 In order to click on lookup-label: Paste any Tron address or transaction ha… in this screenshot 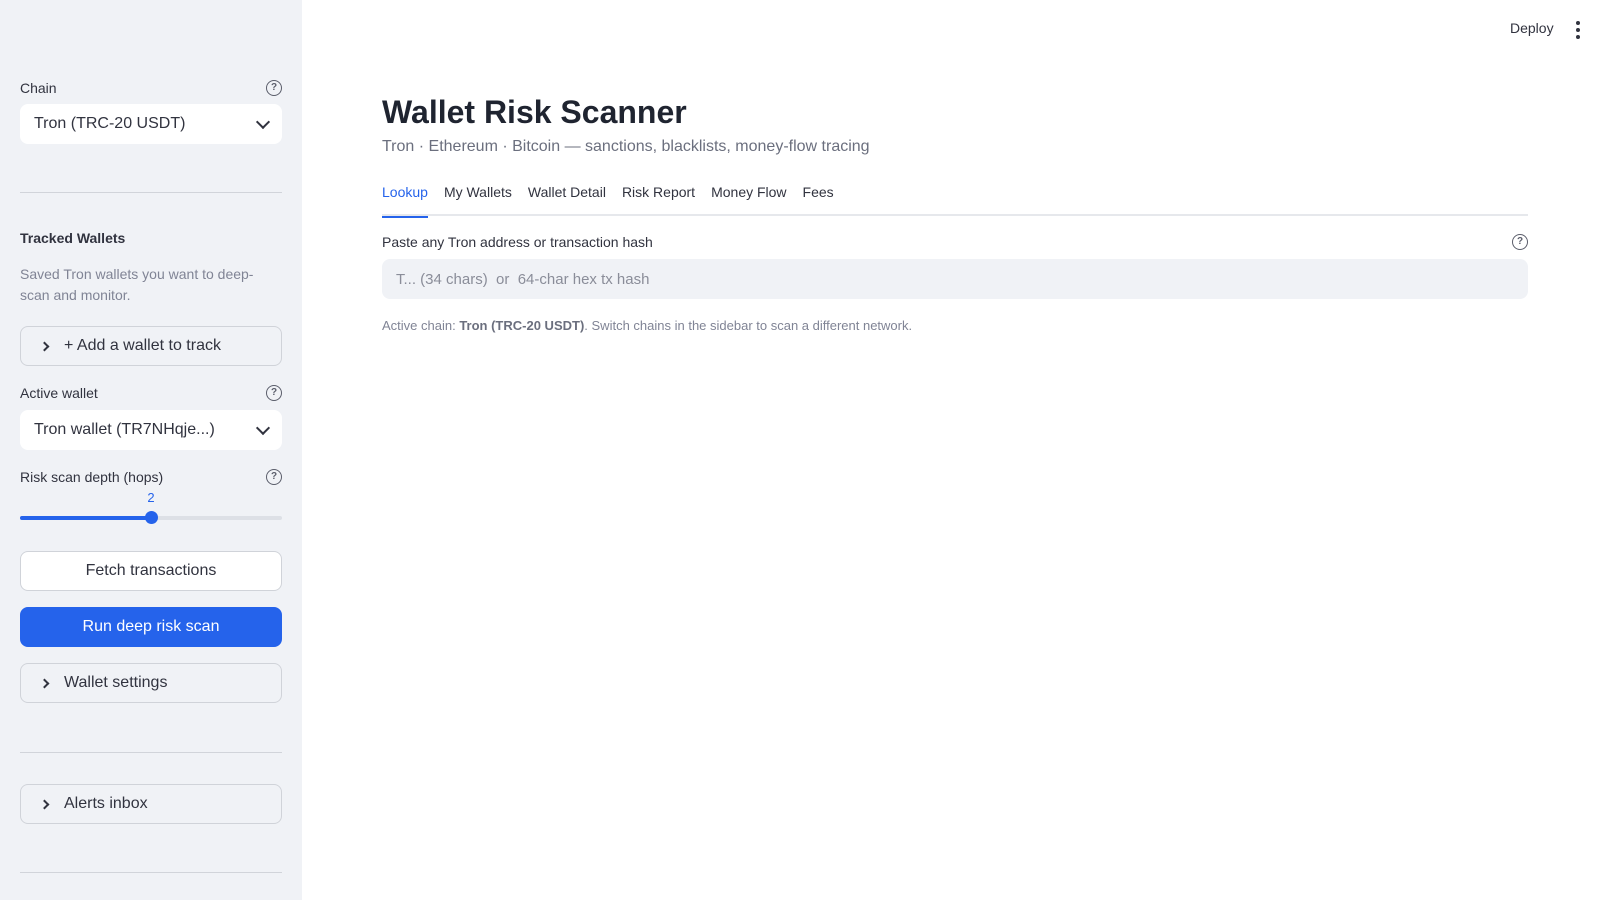, I will do `click(517, 242)`.